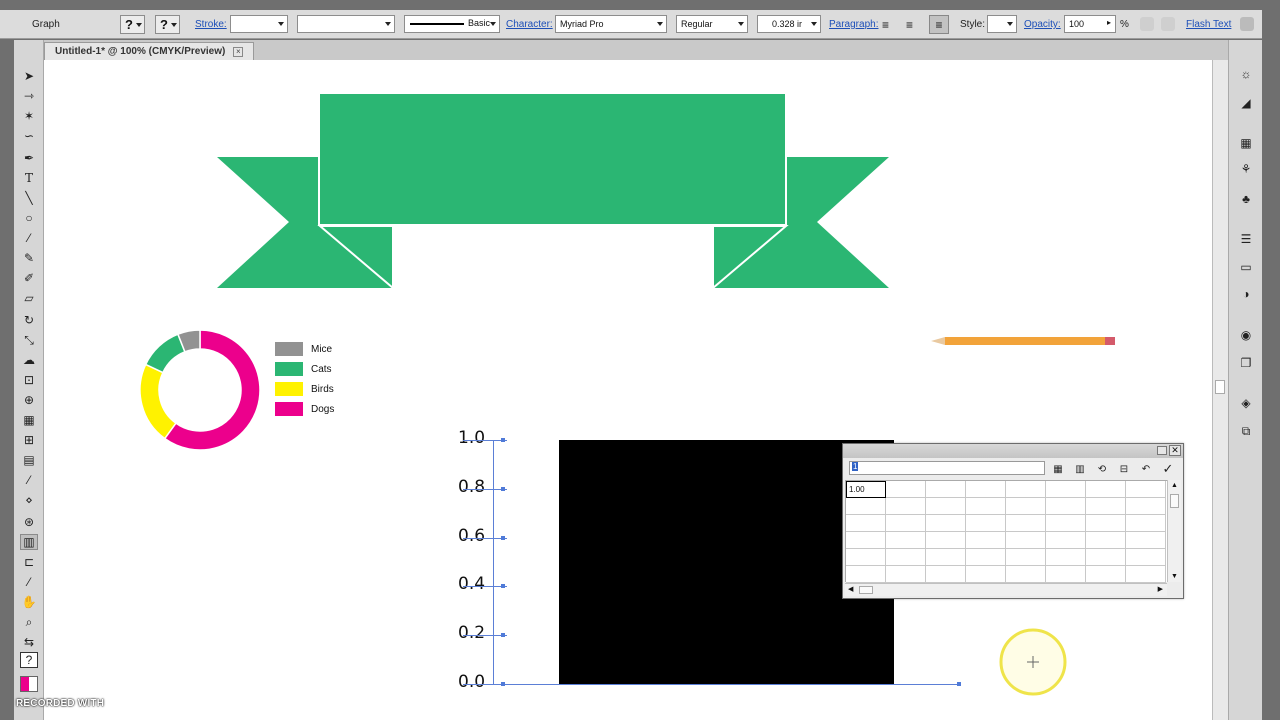 This screenshot has width=1280, height=720. I want to click on artboard-tool-icon: ⊏, so click(29, 562).